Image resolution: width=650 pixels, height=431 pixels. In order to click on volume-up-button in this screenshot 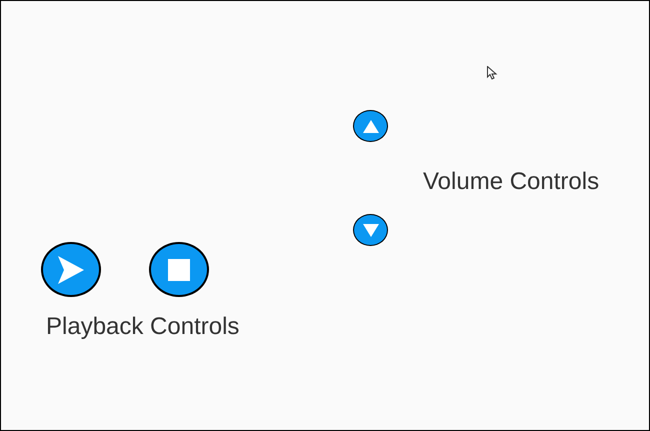, I will do `click(370, 126)`.